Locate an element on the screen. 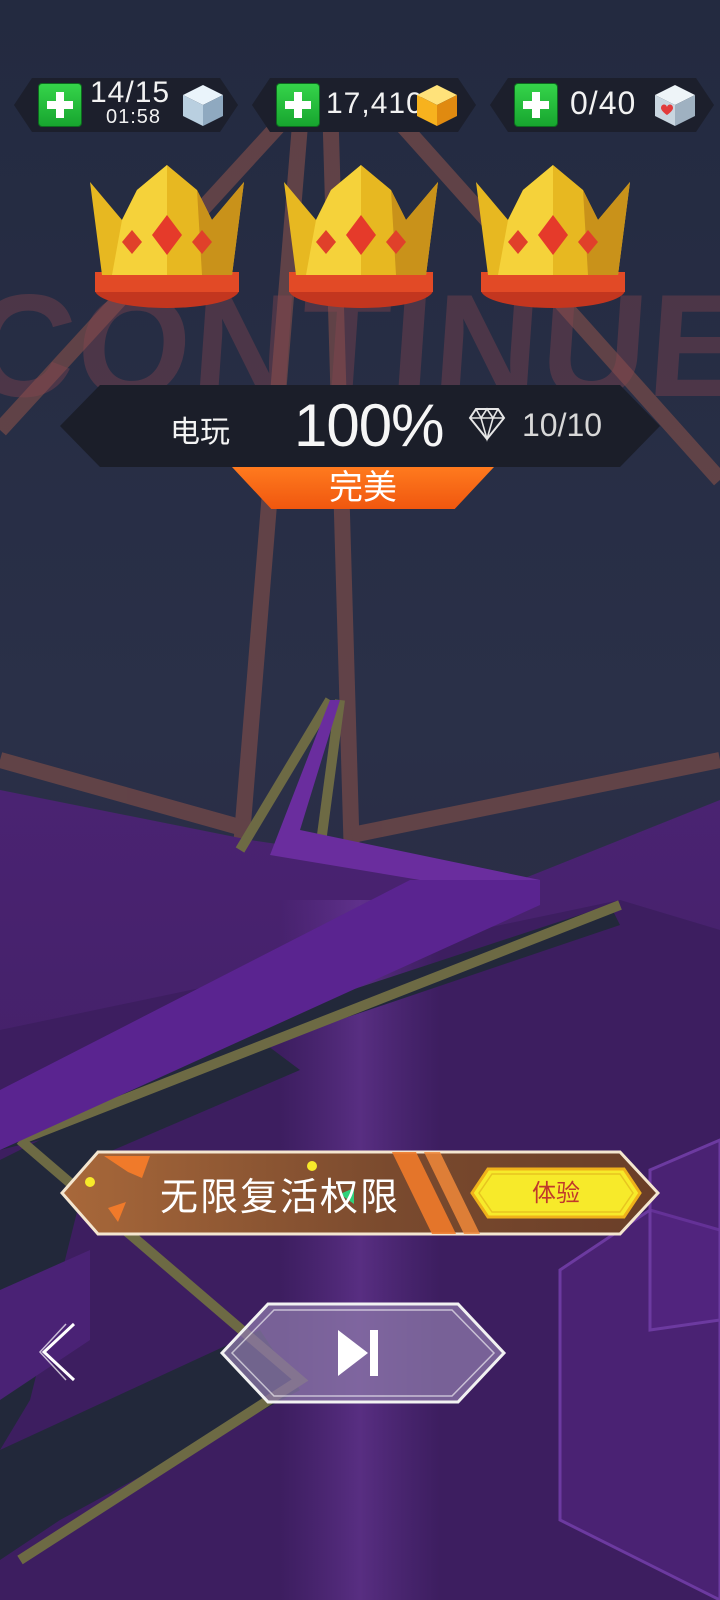  heart-value: 0/40 is located at coordinates (603, 103).